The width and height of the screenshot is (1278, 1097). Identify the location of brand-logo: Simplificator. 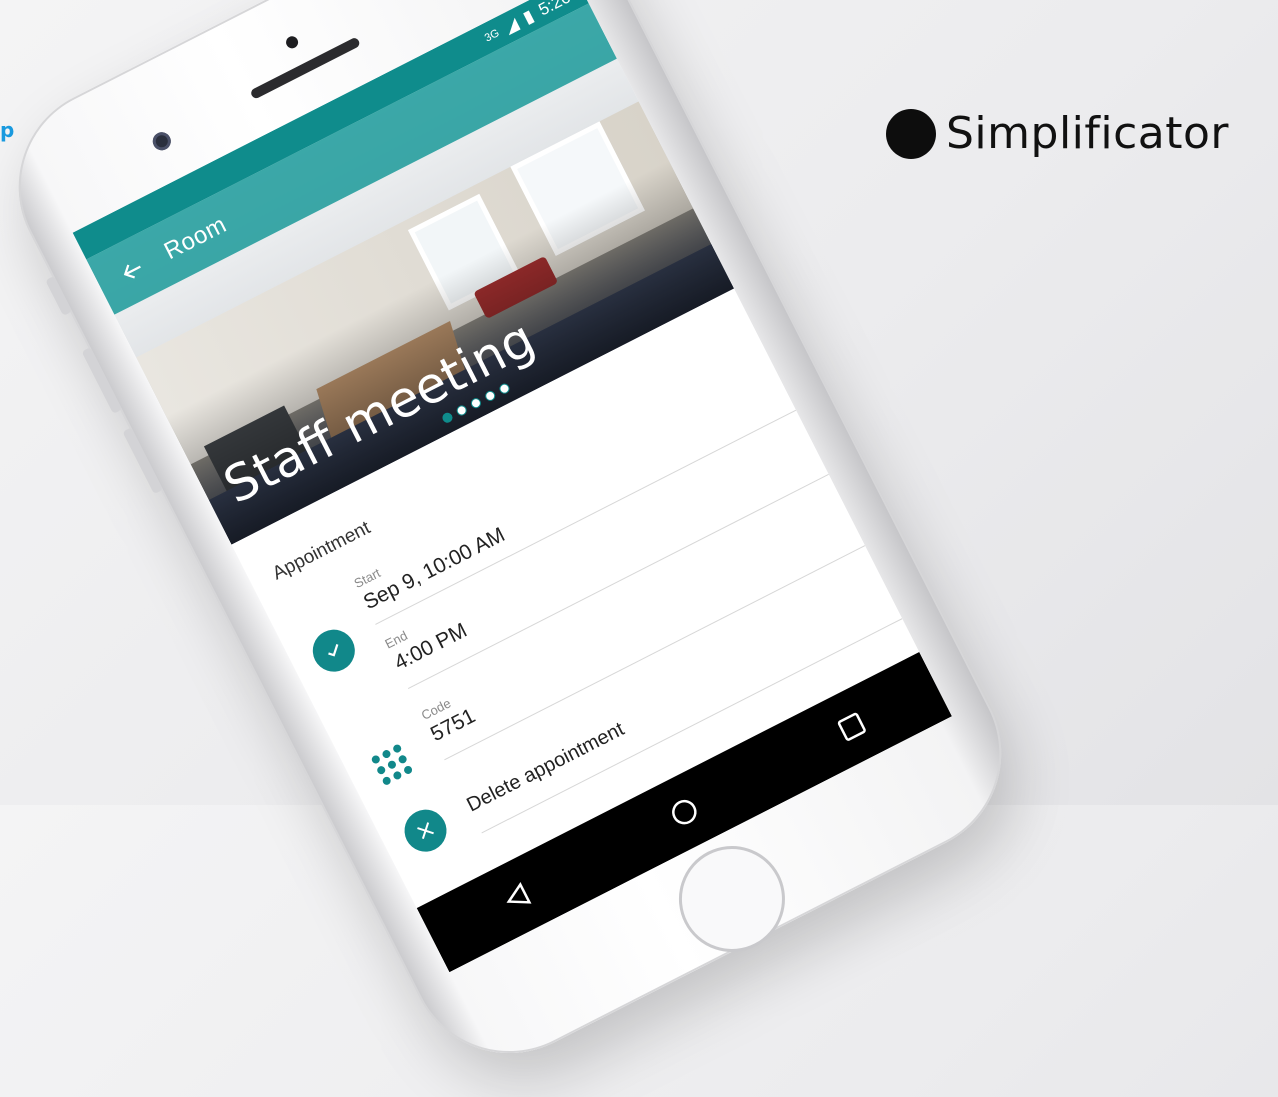
(1057, 133).